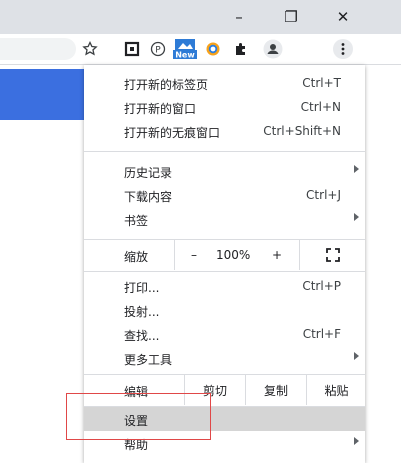 The width and height of the screenshot is (401, 463). Describe the element at coordinates (138, 416) in the screenshot. I see `annotation-highlight-box` at that location.